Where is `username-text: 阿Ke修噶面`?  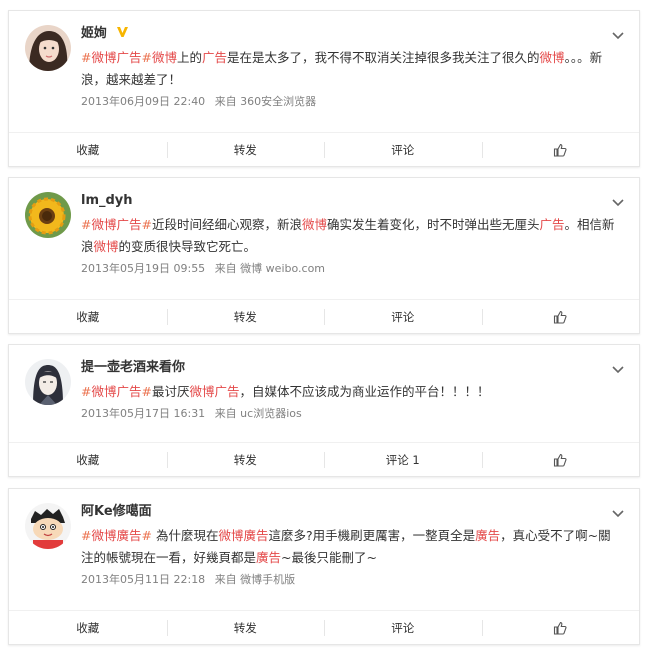
username-text: 阿Ke修噶面 is located at coordinates (116, 511).